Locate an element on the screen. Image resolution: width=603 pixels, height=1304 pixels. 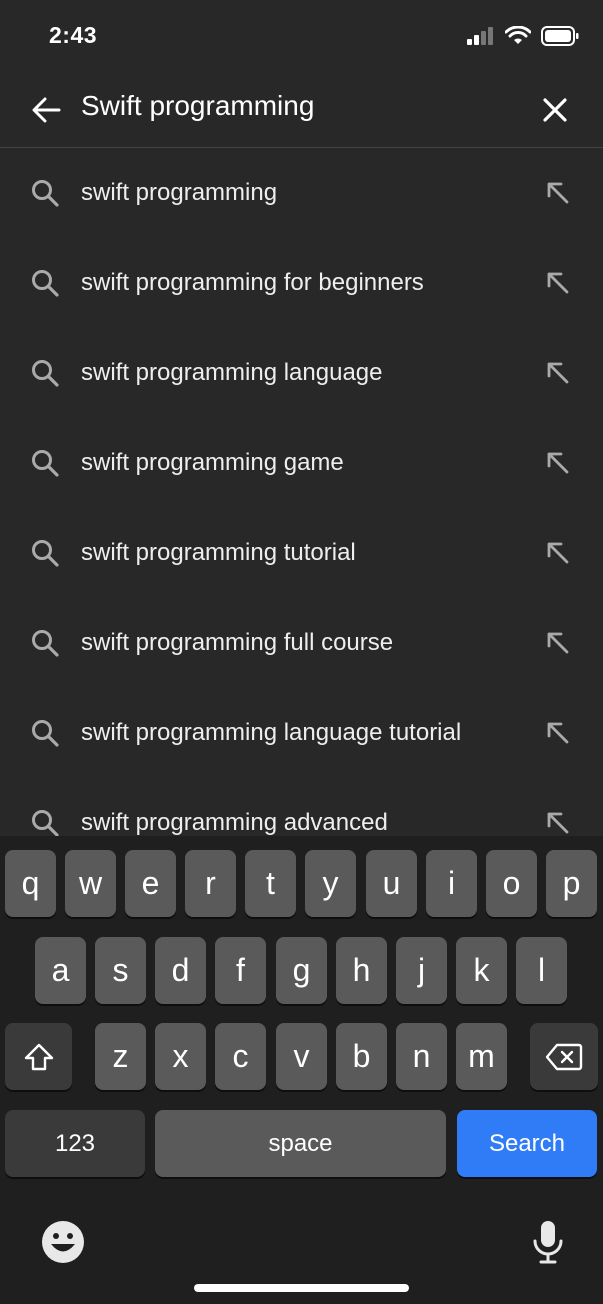
key-a: a is located at coordinates (60, 970).